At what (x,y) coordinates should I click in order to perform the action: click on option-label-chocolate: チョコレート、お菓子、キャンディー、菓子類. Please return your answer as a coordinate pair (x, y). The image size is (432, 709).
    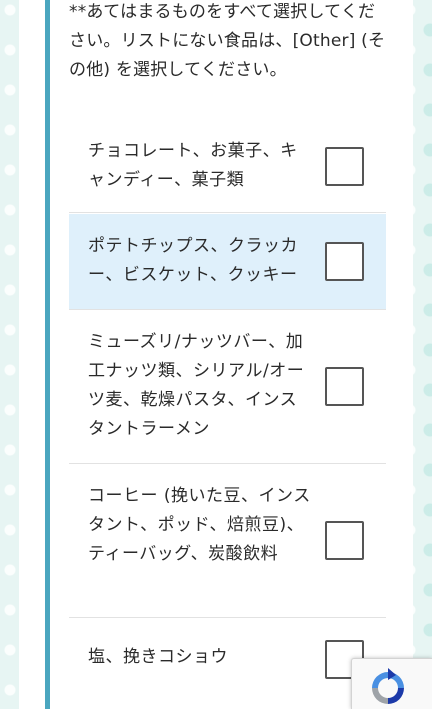
    Looking at the image, I should click on (193, 165).